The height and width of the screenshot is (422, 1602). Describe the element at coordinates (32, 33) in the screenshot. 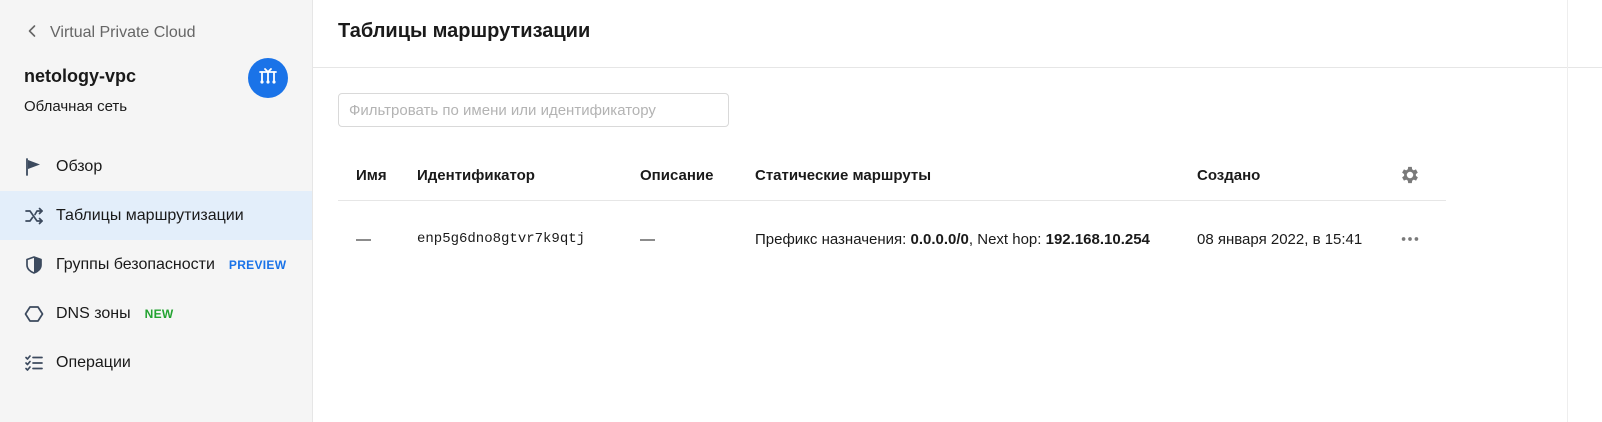

I see `chevron-left-icon` at that location.